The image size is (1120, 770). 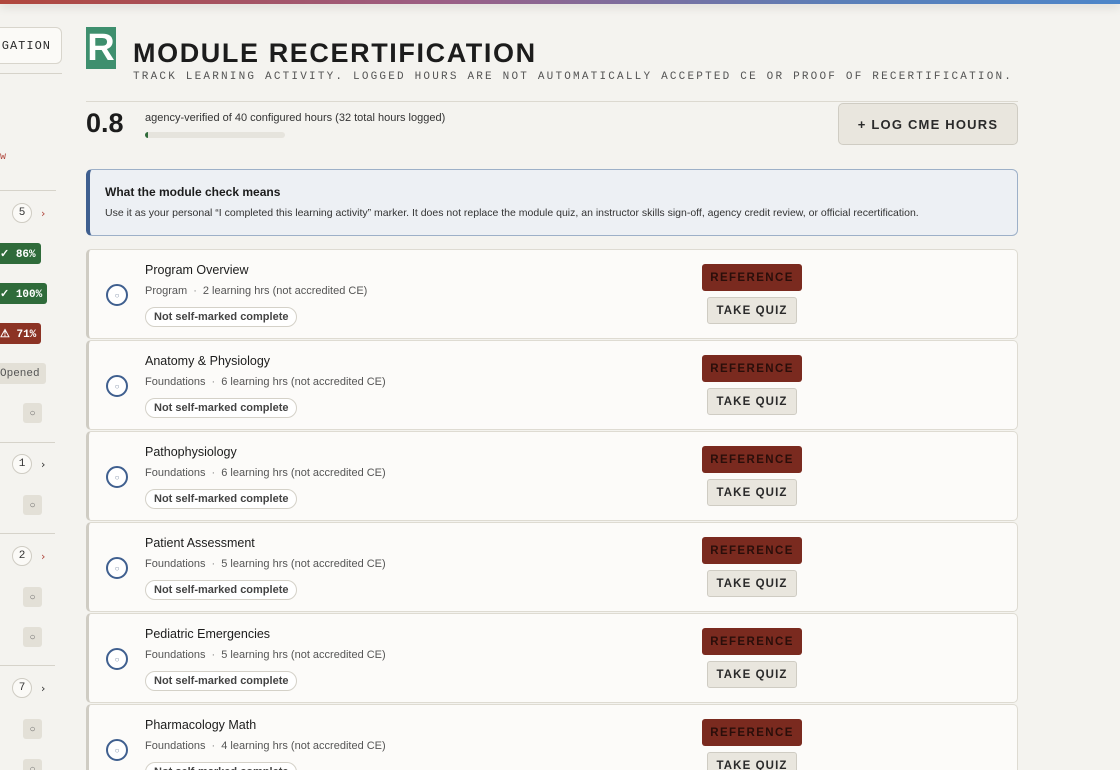 I want to click on section-count-badge: 1, so click(x=22, y=464).